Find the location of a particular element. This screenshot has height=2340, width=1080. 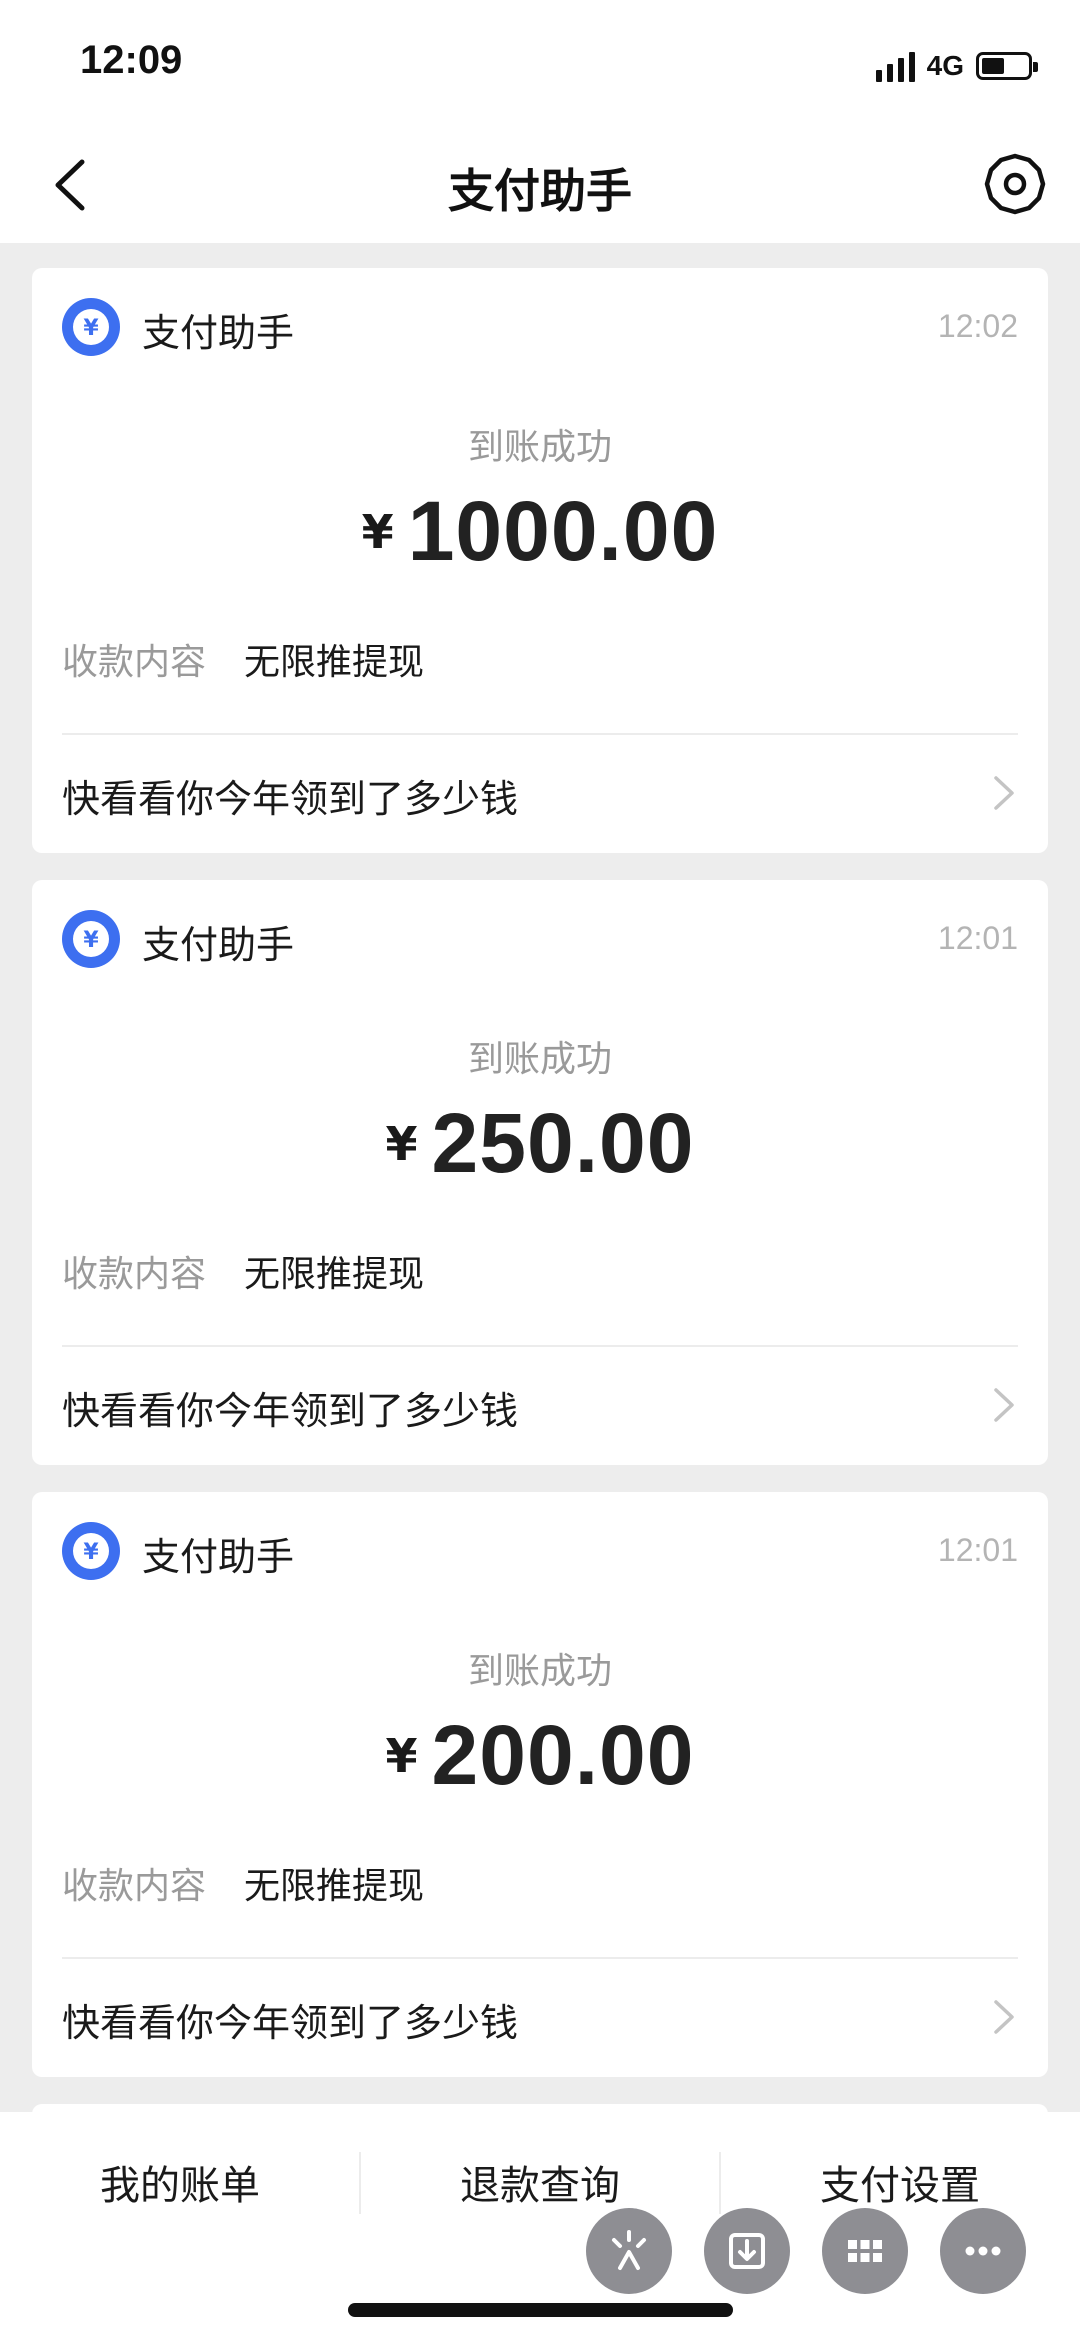

gear-icon is located at coordinates (1015, 184).